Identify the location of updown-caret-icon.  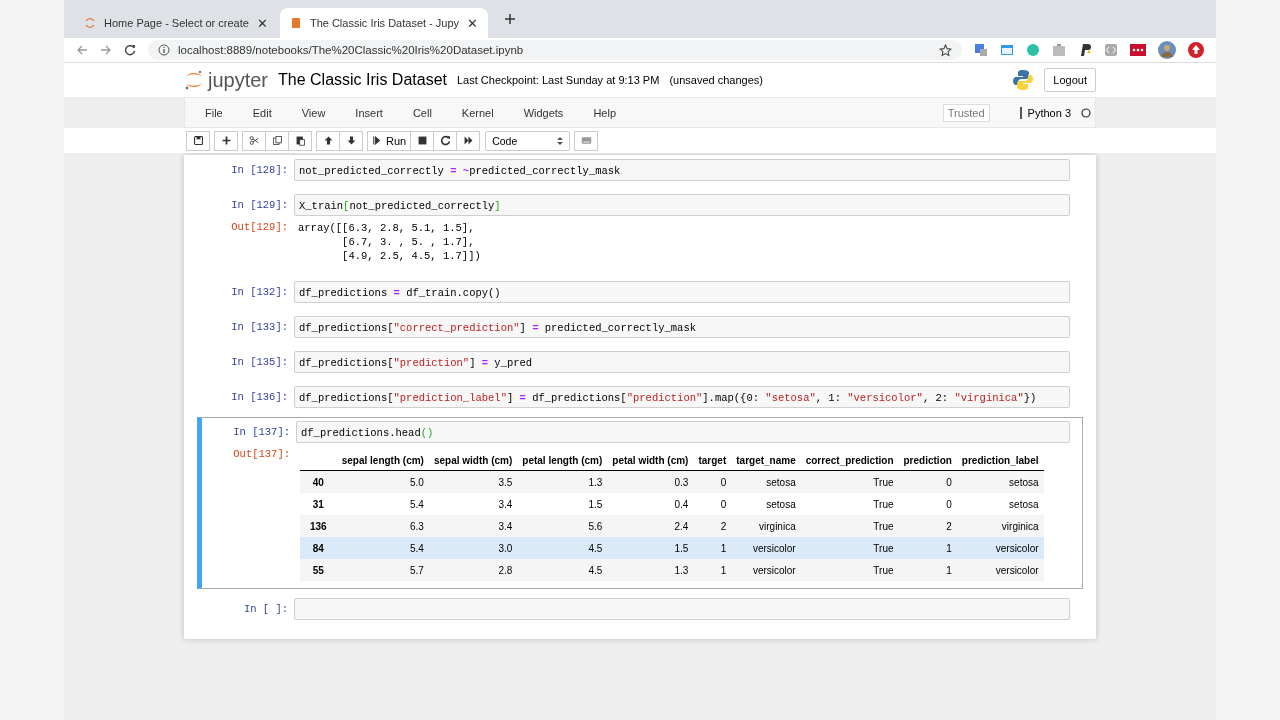
(560, 140).